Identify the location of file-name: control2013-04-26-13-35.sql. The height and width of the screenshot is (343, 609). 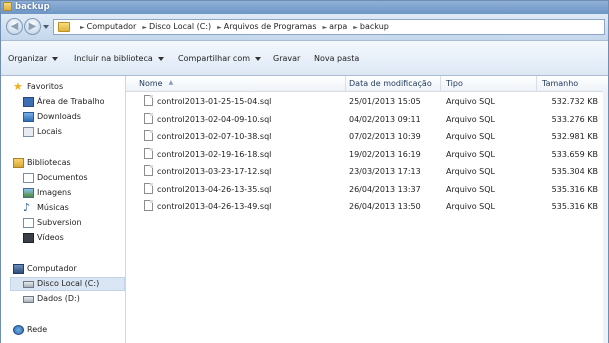
(214, 189).